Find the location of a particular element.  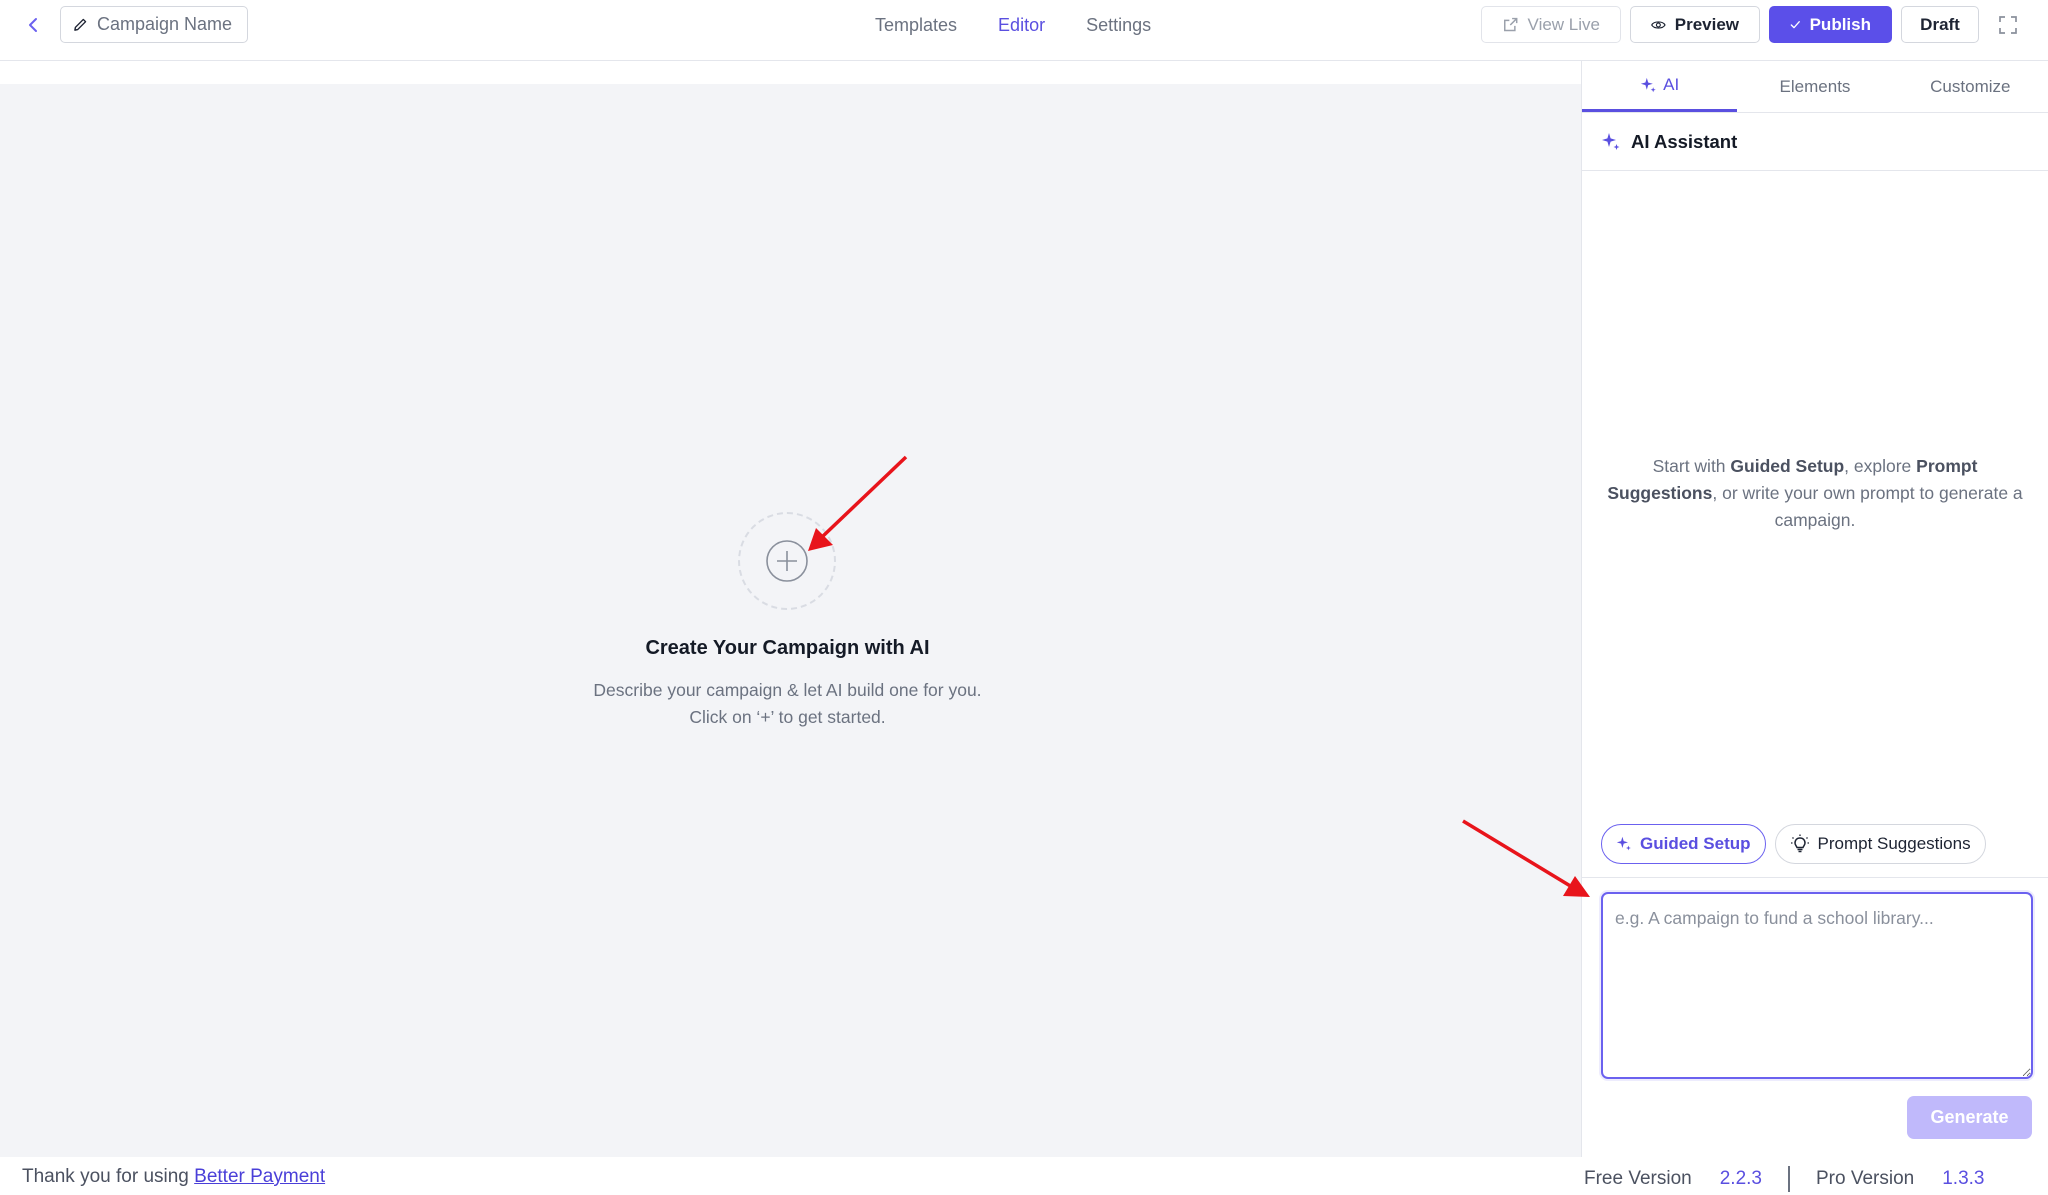

main-tabs: Templates Editor Settings is located at coordinates (1013, 25).